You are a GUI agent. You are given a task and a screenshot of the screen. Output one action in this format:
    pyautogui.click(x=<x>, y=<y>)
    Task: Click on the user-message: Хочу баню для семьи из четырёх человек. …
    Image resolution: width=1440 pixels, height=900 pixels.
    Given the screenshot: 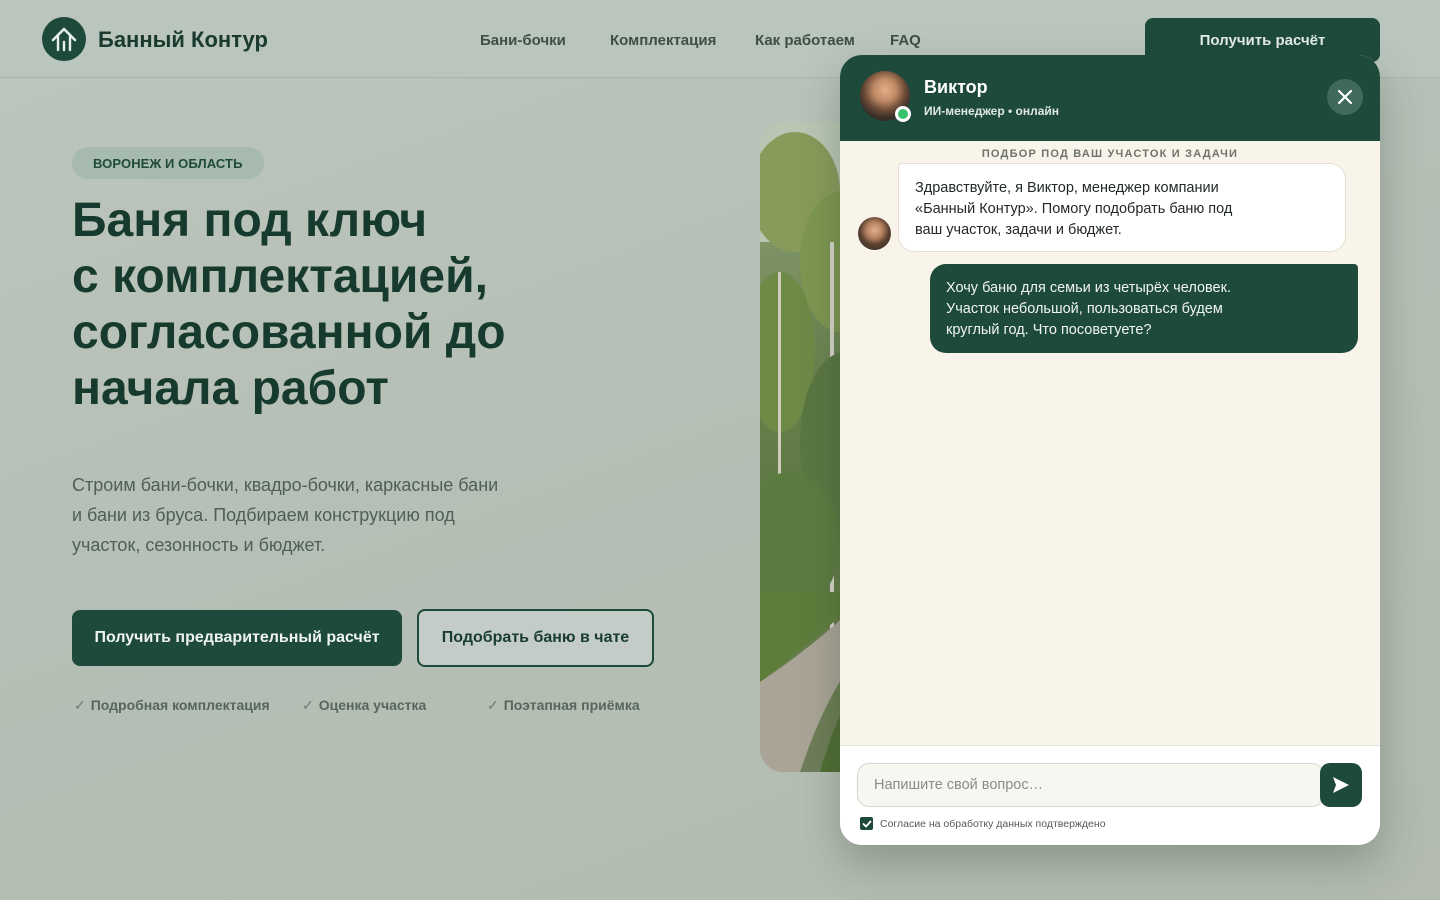 What is the action you would take?
    pyautogui.click(x=1144, y=308)
    